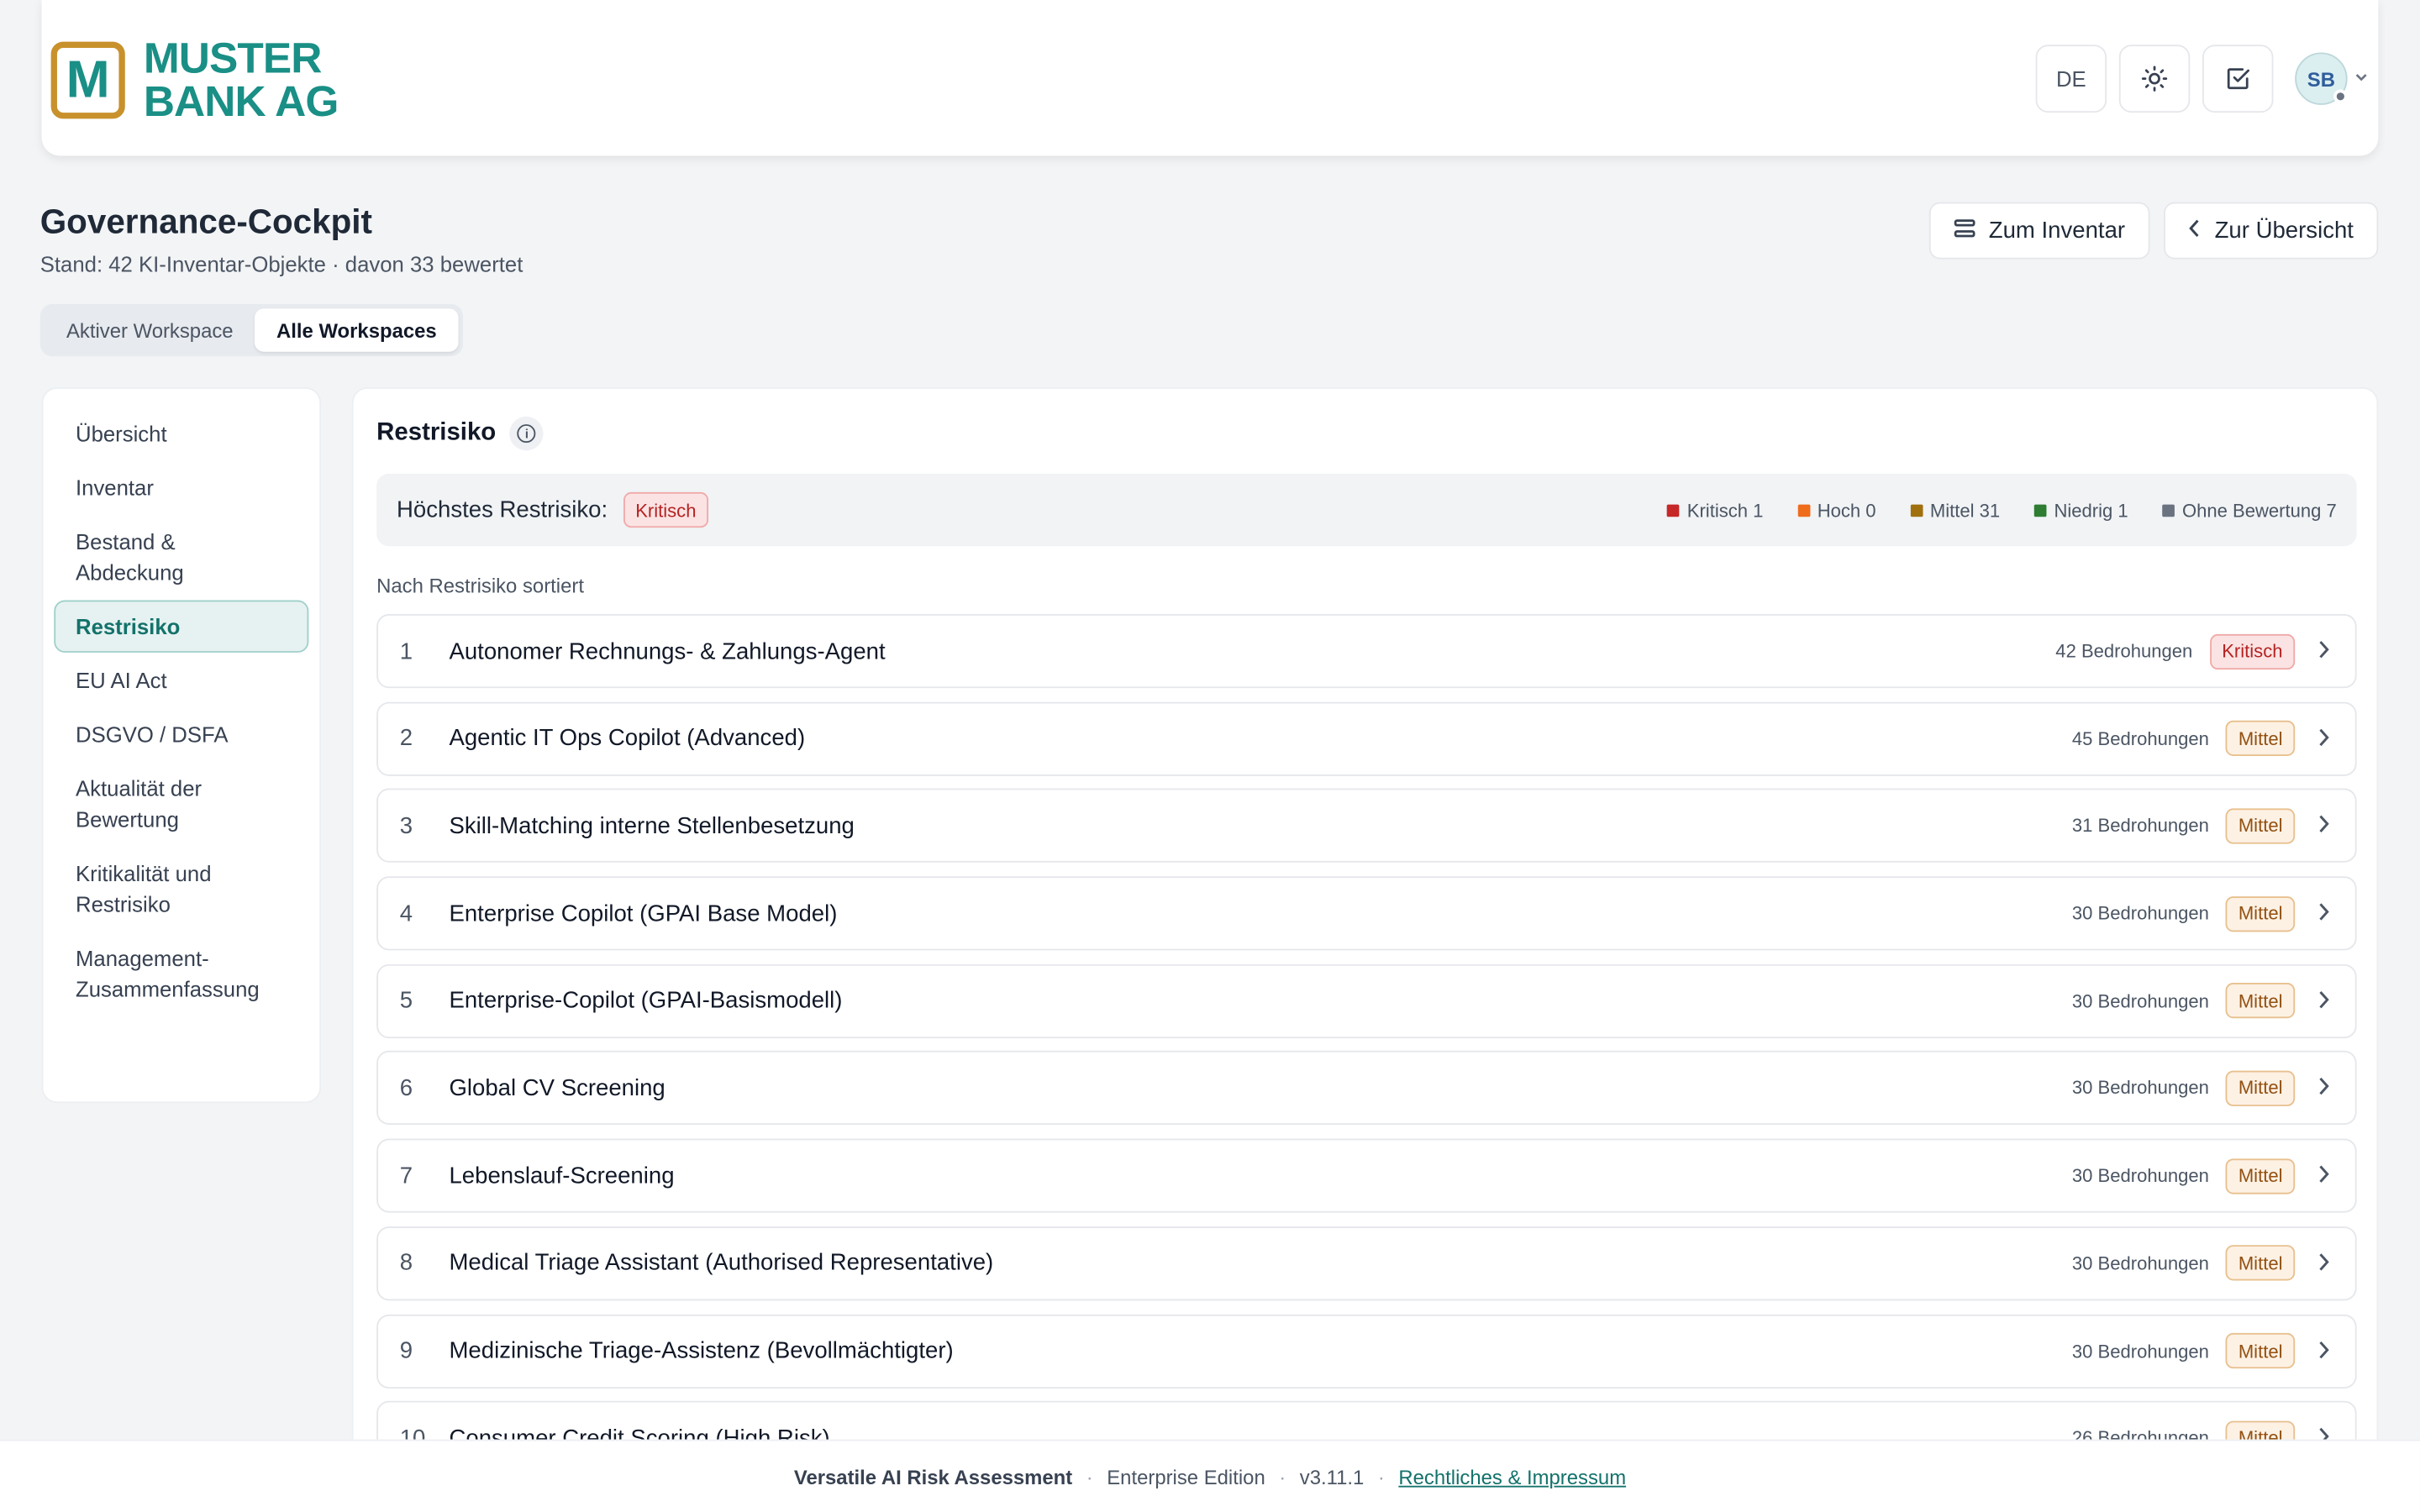  Describe the element at coordinates (643, 913) in the screenshot. I see `row-name: Enterprise Copilot (GPAI Base Model)` at that location.